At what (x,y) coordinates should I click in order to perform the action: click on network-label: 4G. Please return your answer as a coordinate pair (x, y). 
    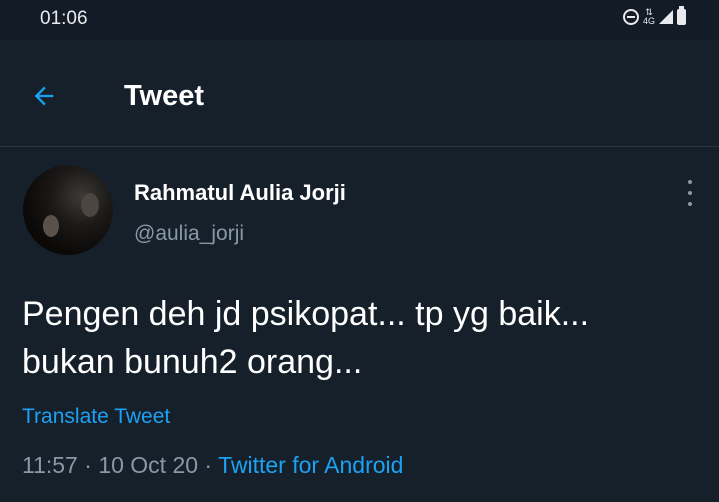
    Looking at the image, I should click on (648, 21).